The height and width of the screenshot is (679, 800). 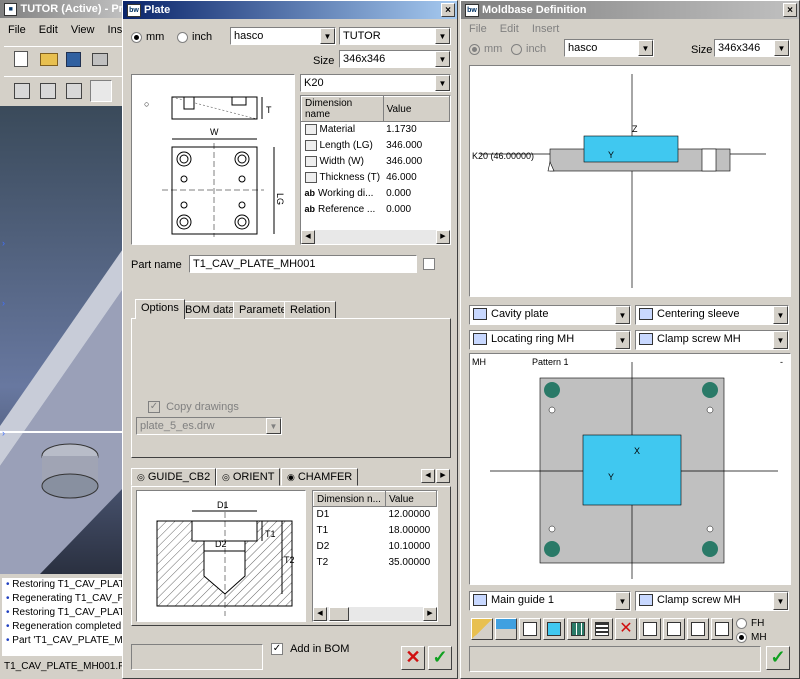 What do you see at coordinates (530, 629) in the screenshot?
I see `properties-icon` at bounding box center [530, 629].